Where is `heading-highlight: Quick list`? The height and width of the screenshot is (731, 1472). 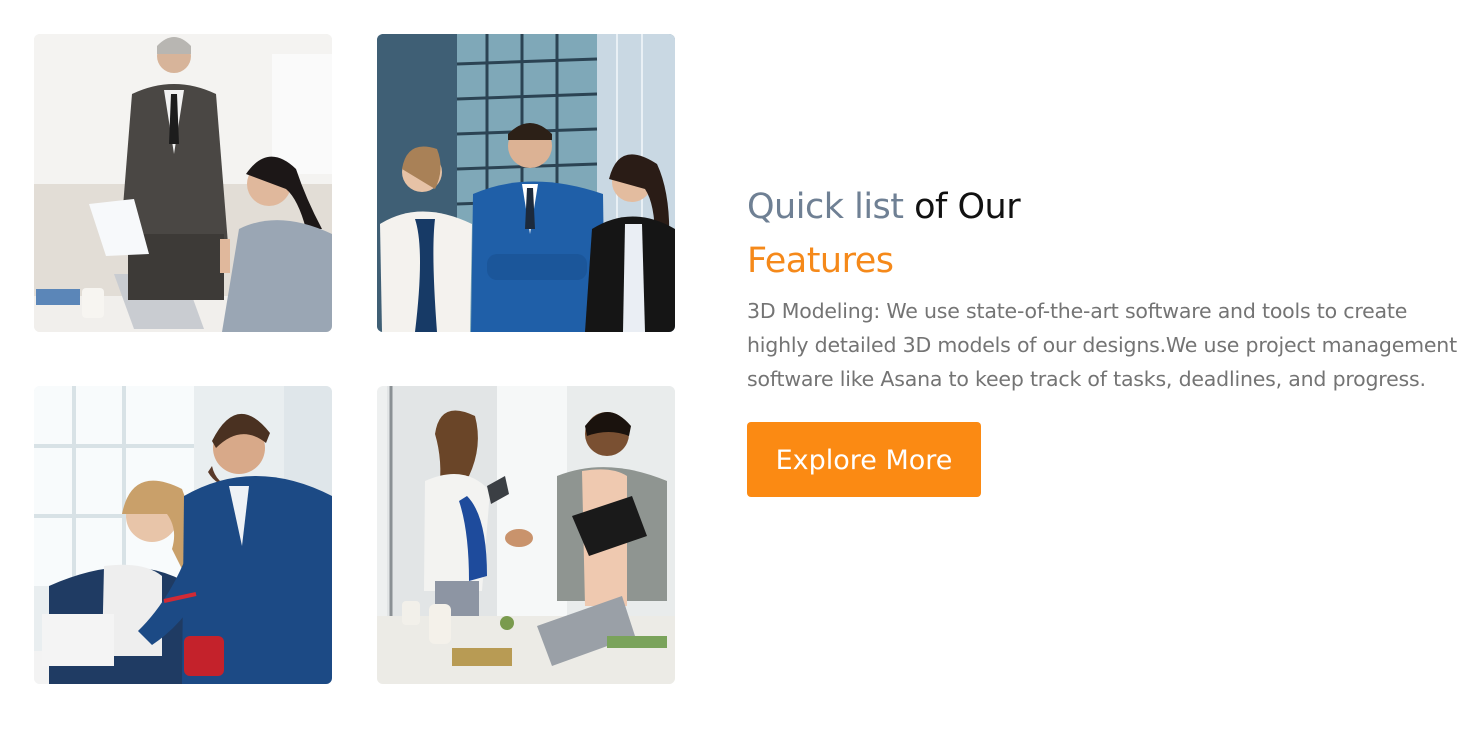 heading-highlight: Quick list is located at coordinates (825, 207).